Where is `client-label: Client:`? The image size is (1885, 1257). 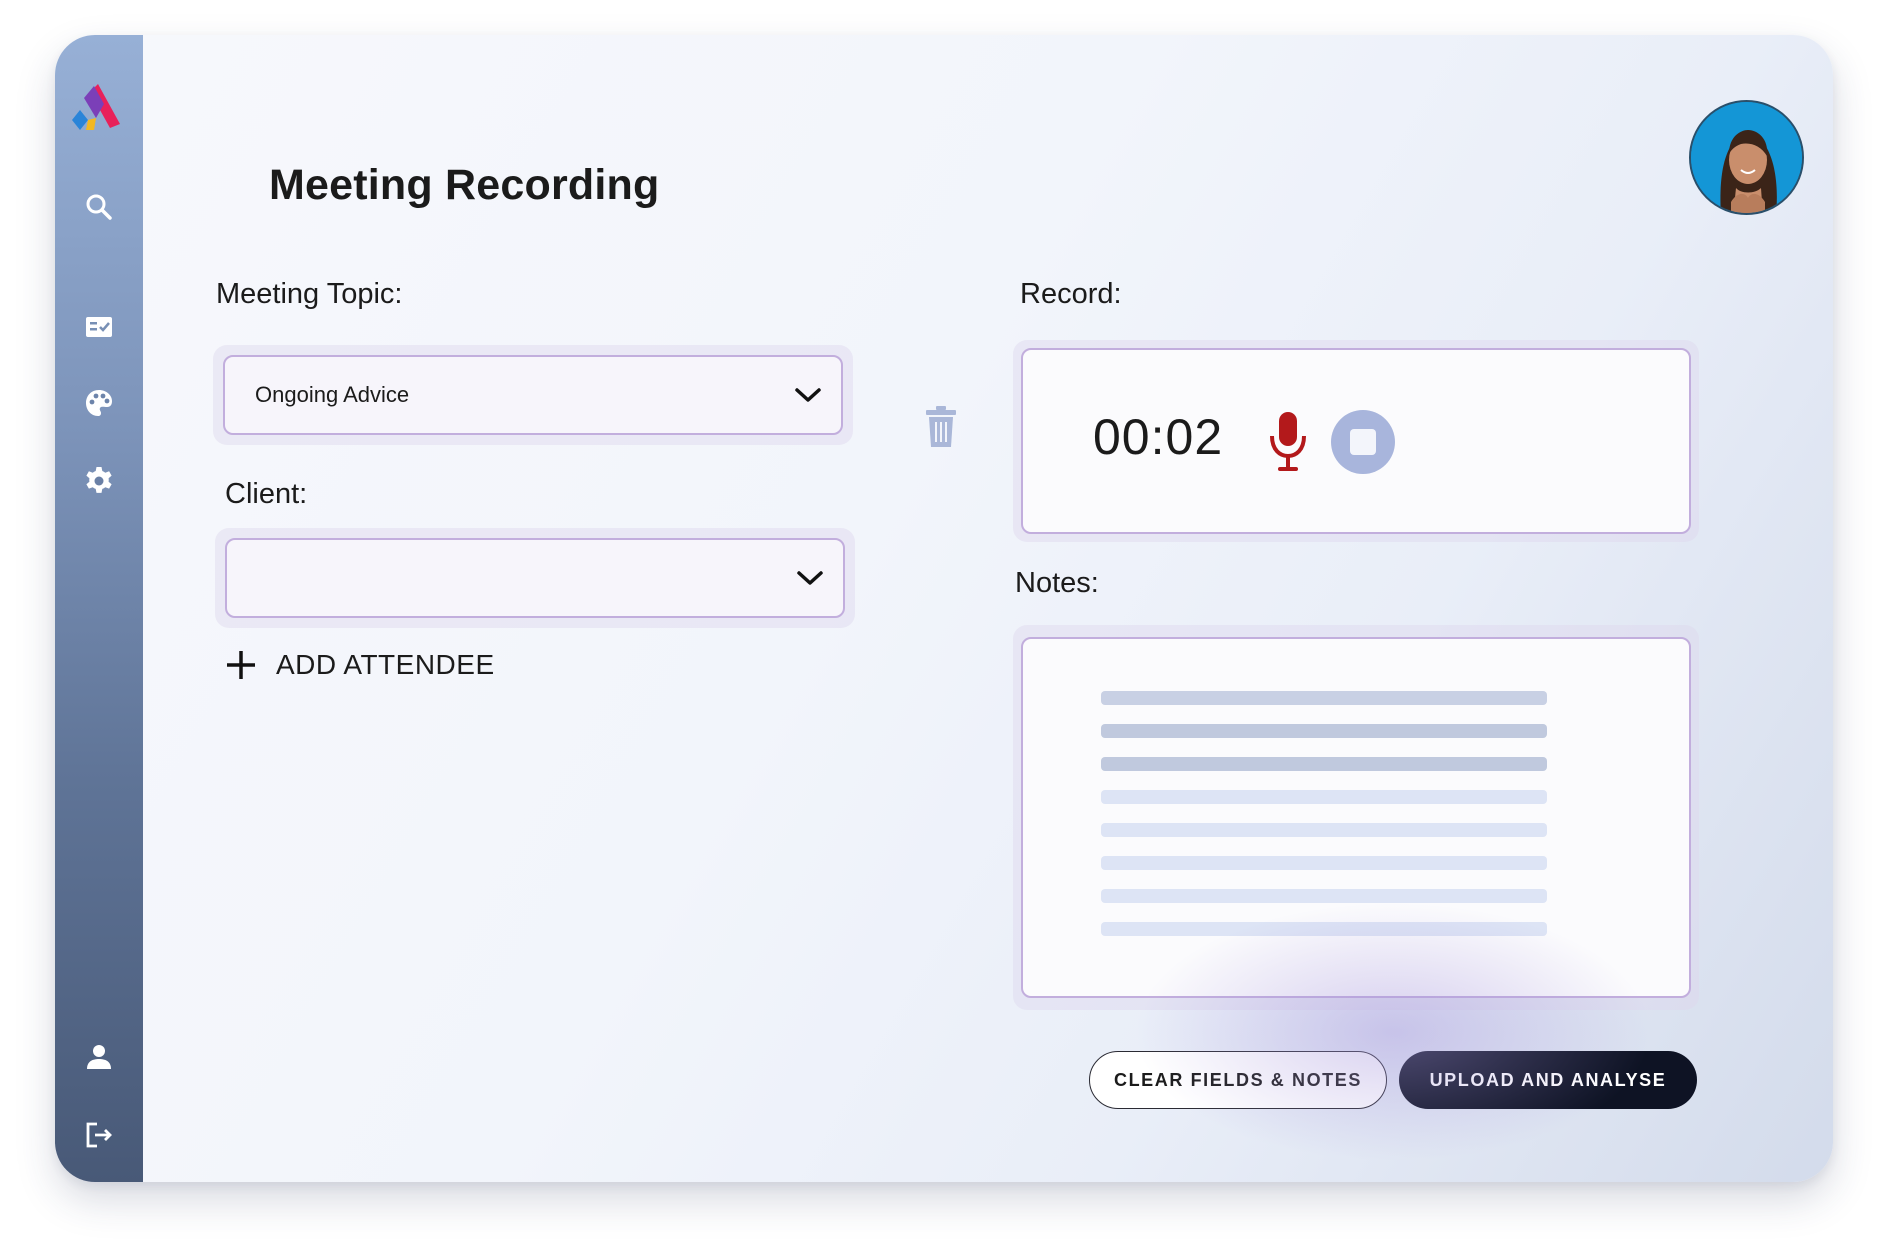
client-label: Client: is located at coordinates (266, 494).